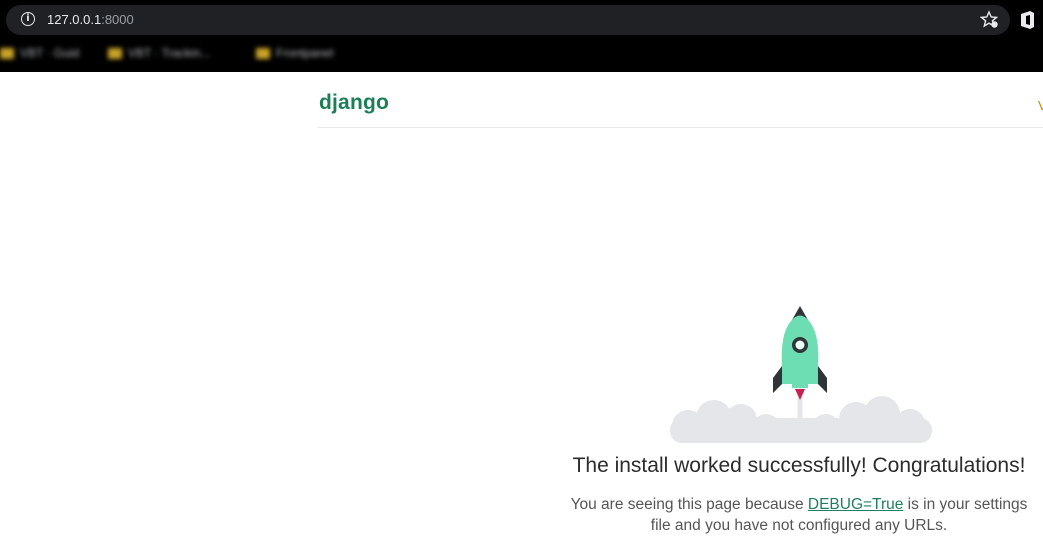 This screenshot has width=1043, height=546. What do you see at coordinates (801, 374) in the screenshot?
I see `rocket-illustration` at bounding box center [801, 374].